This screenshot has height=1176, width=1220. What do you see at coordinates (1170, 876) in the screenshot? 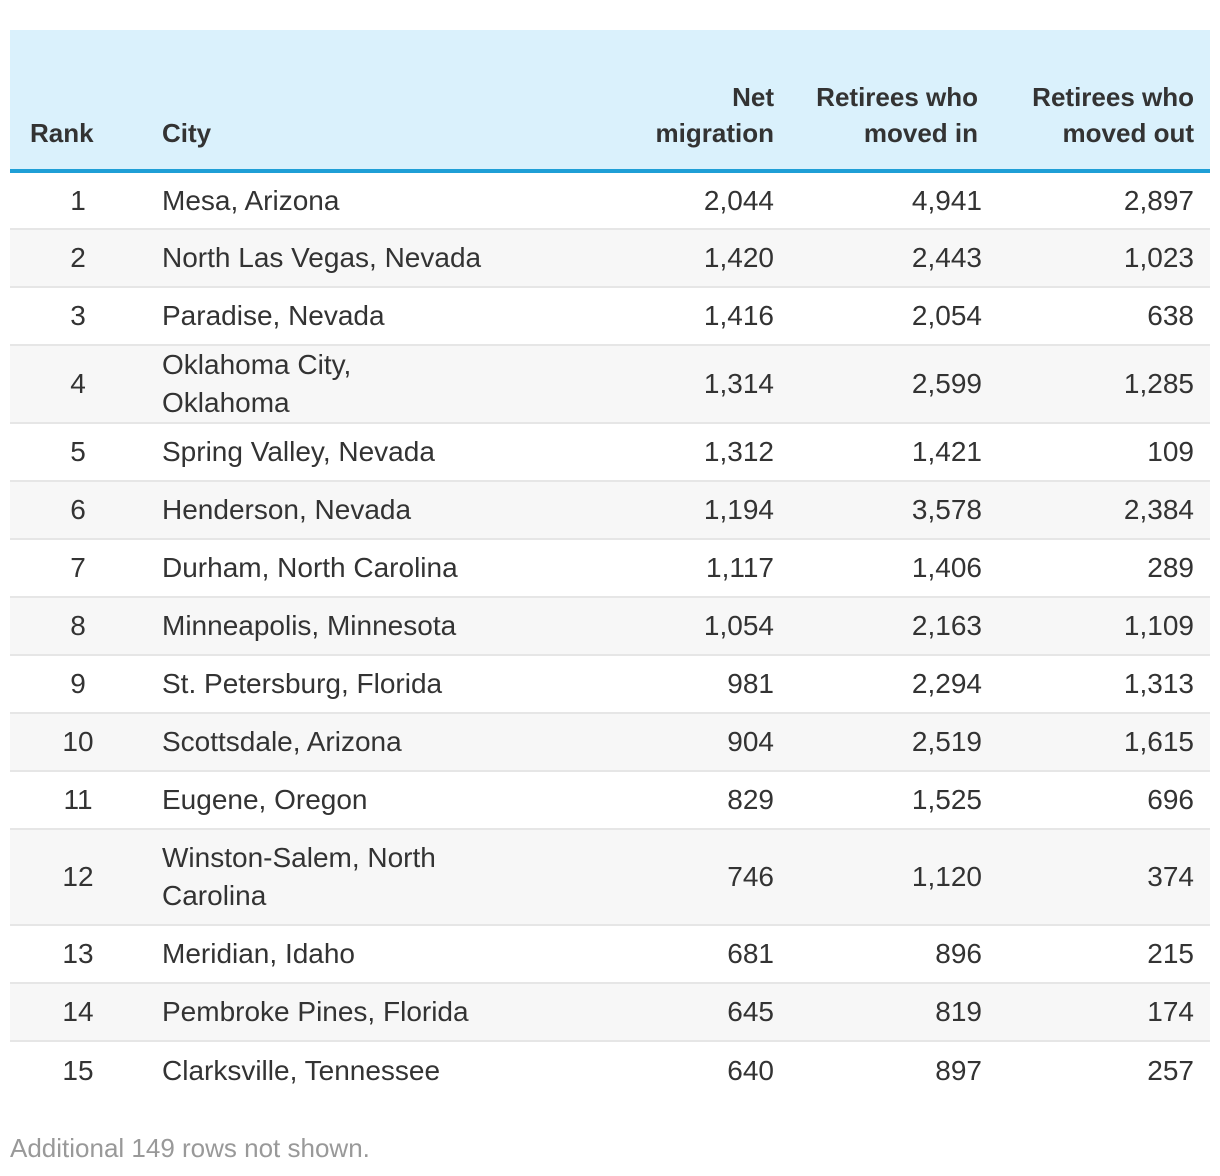
I see `cell-moved-out: 374` at bounding box center [1170, 876].